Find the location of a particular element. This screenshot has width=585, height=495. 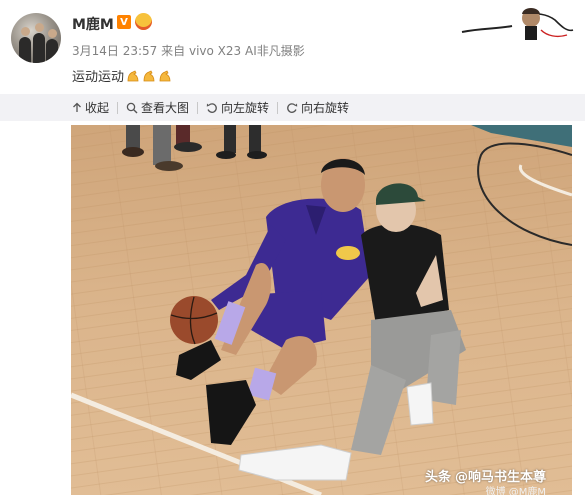

view-large-button: 查看大图 is located at coordinates (157, 107).